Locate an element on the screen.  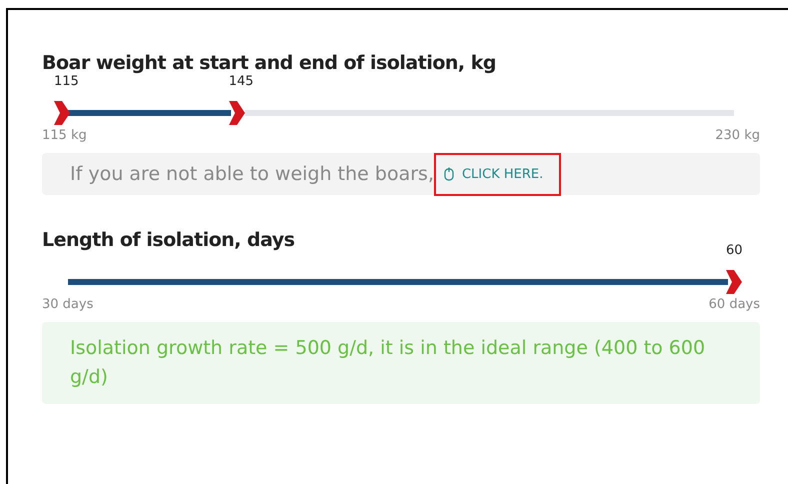
min-label: 30 days is located at coordinates (68, 304).